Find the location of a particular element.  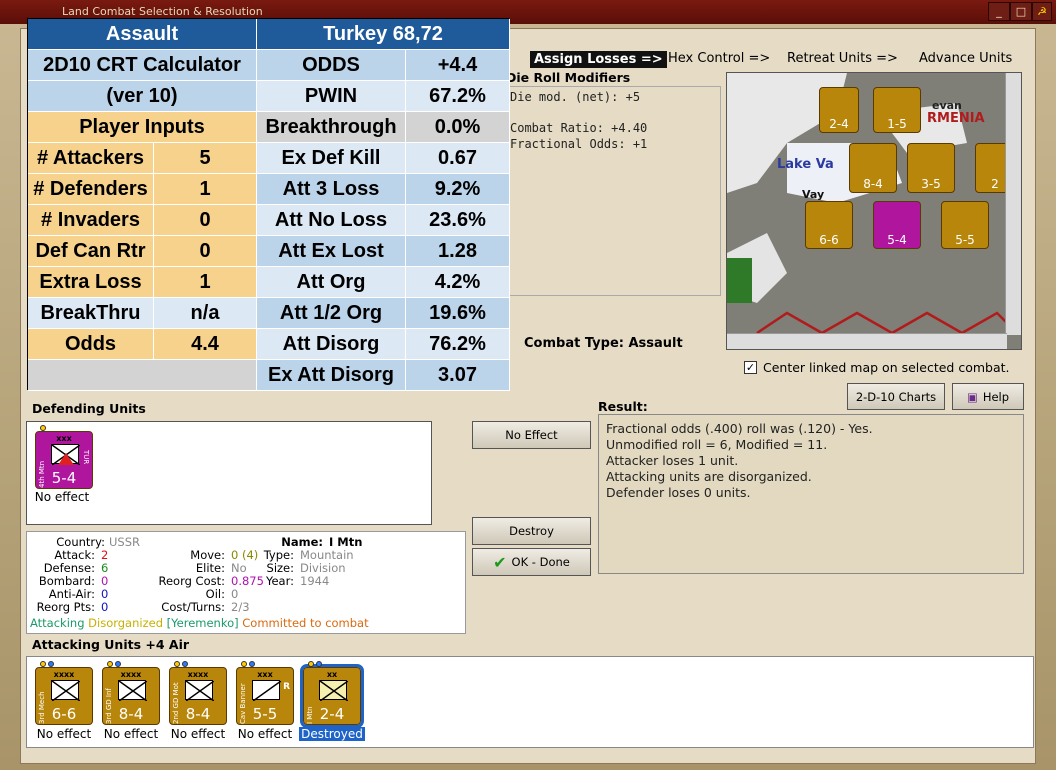

unit-strength: 5-5 is located at coordinates (265, 714).